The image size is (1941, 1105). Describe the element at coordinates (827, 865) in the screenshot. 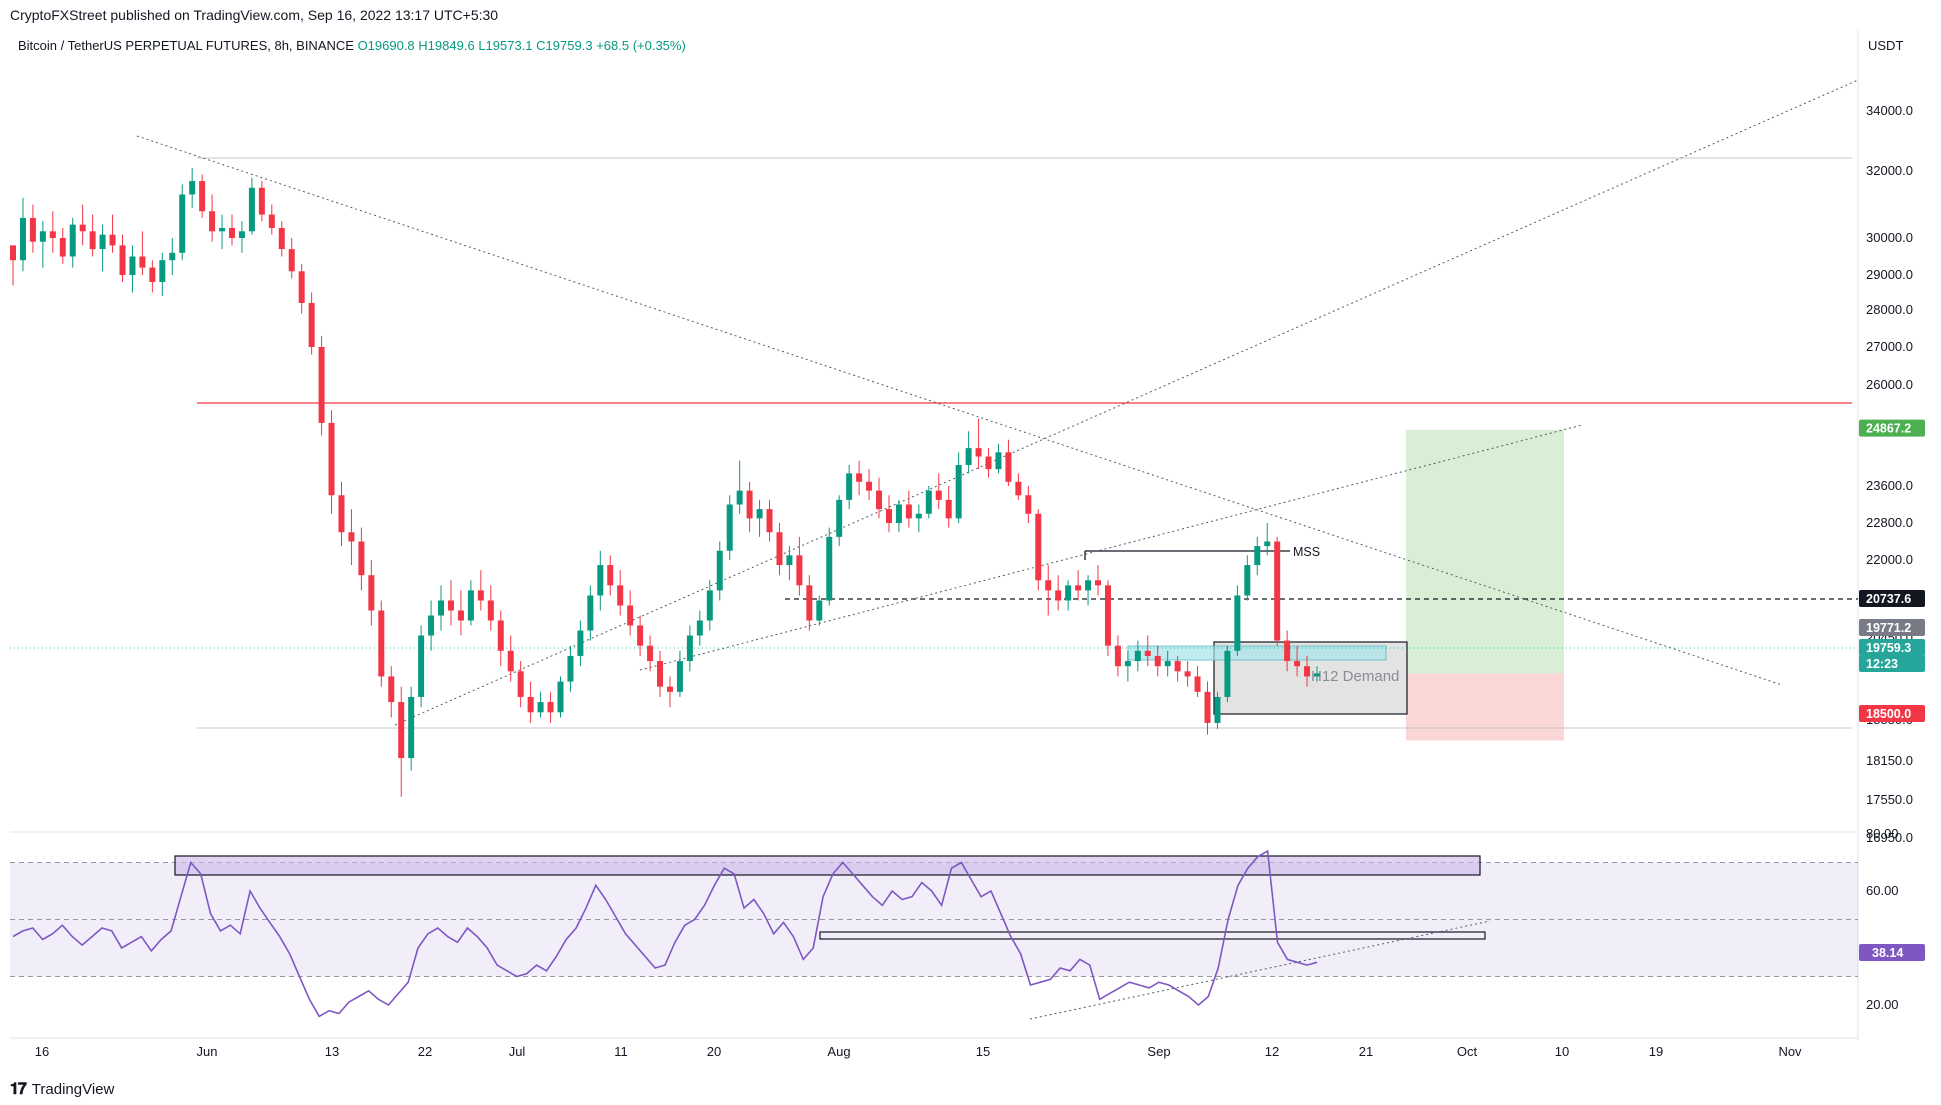

I see `rsi-overbought-box` at that location.